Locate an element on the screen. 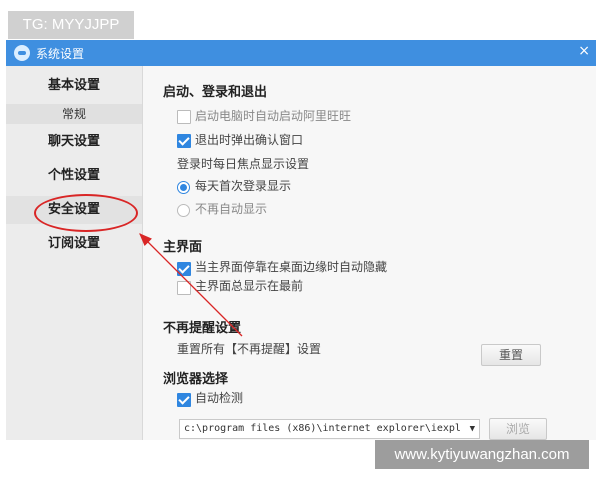 The width and height of the screenshot is (600, 480). radio-first-login is located at coordinates (183, 187).